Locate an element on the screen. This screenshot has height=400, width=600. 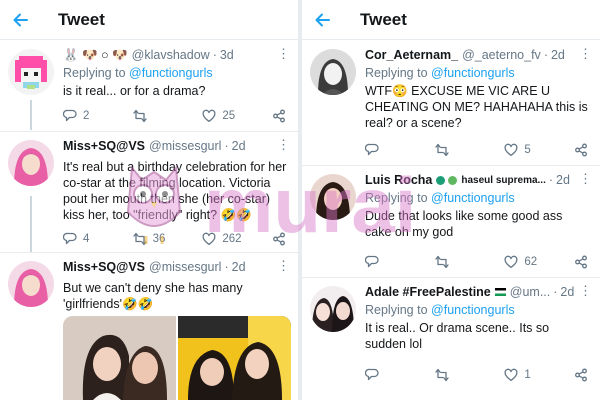
user-handle: @_aeterno_fv is located at coordinates (501, 55).